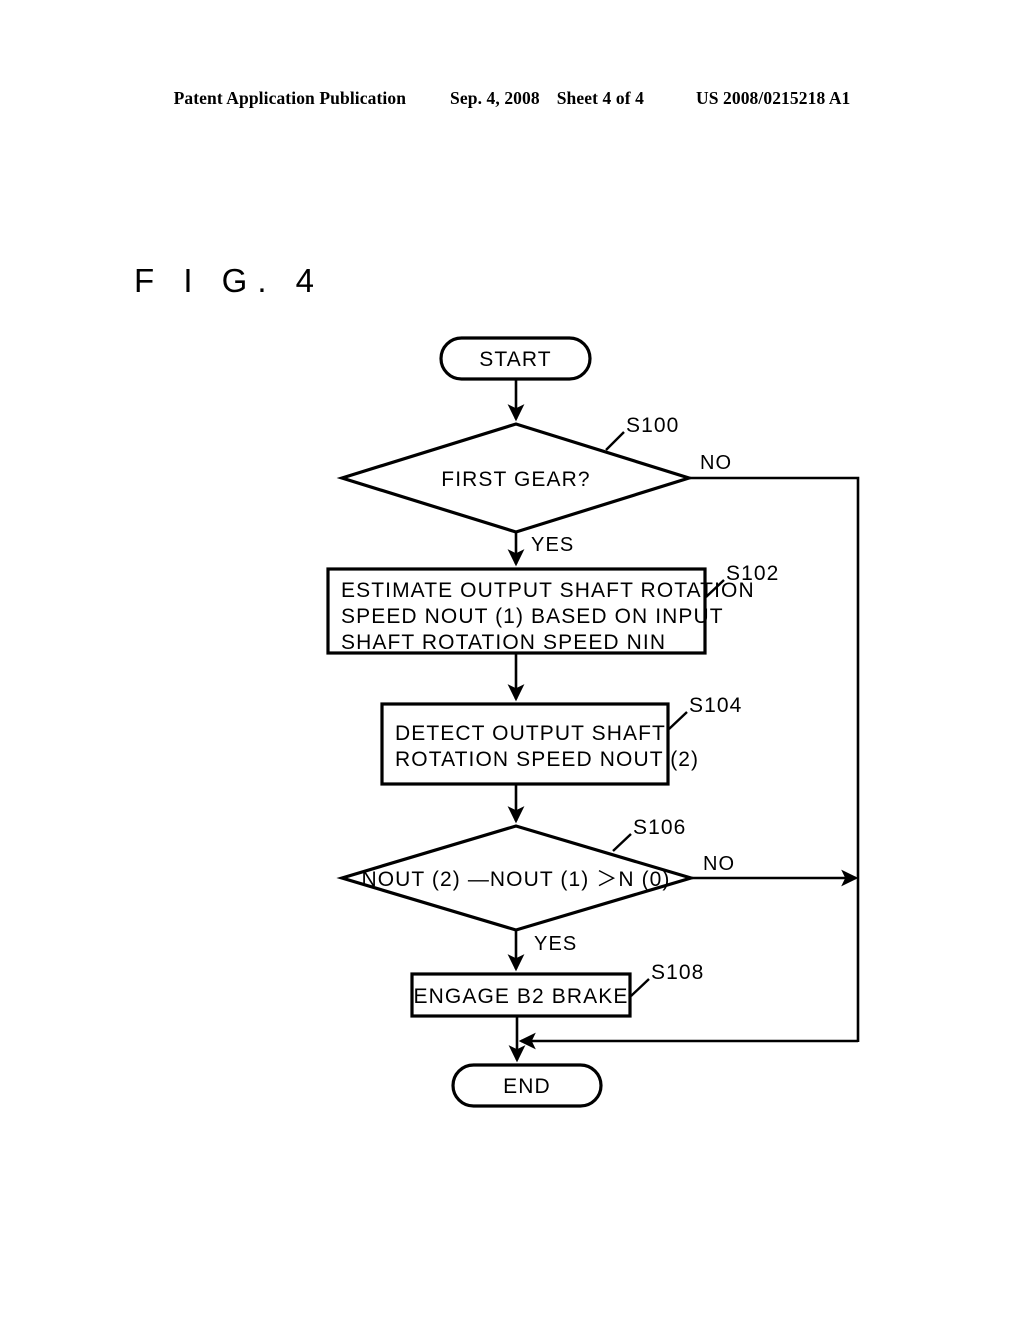  Describe the element at coordinates (678, 720) in the screenshot. I see `leader-line-s104` at that location.